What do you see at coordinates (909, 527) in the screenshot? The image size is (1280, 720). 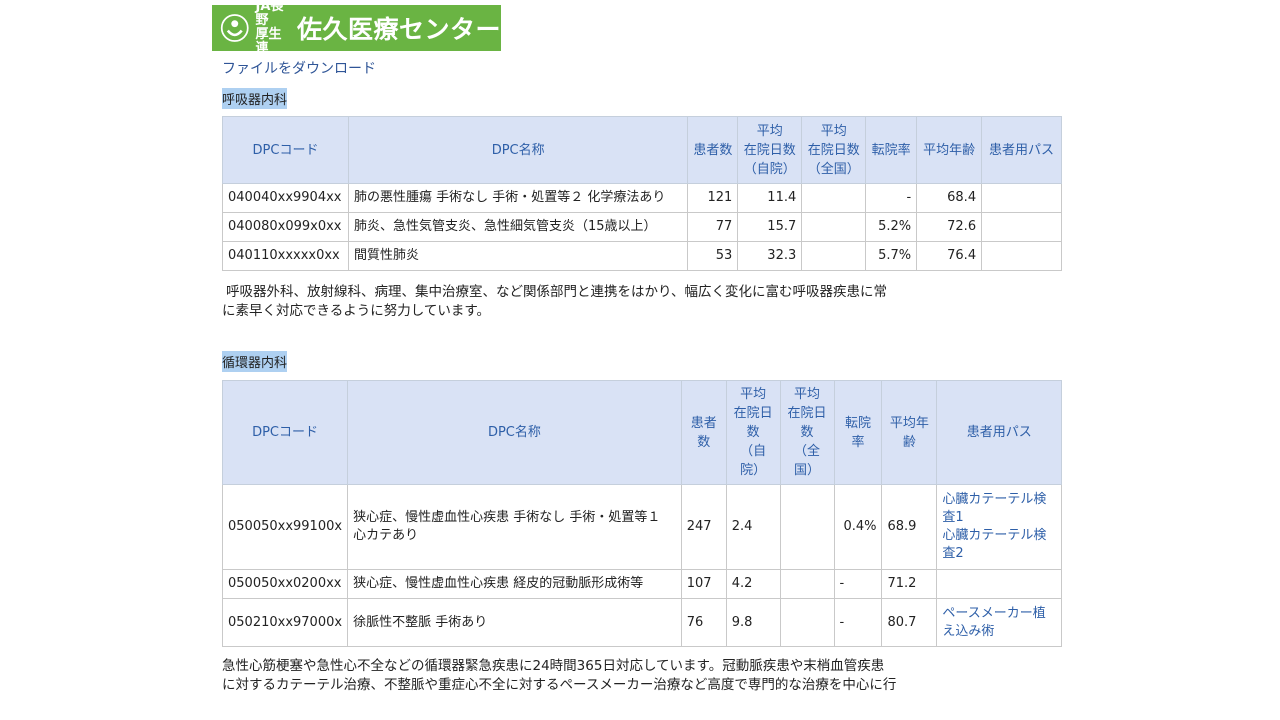 I see `cell-age: 68.9` at bounding box center [909, 527].